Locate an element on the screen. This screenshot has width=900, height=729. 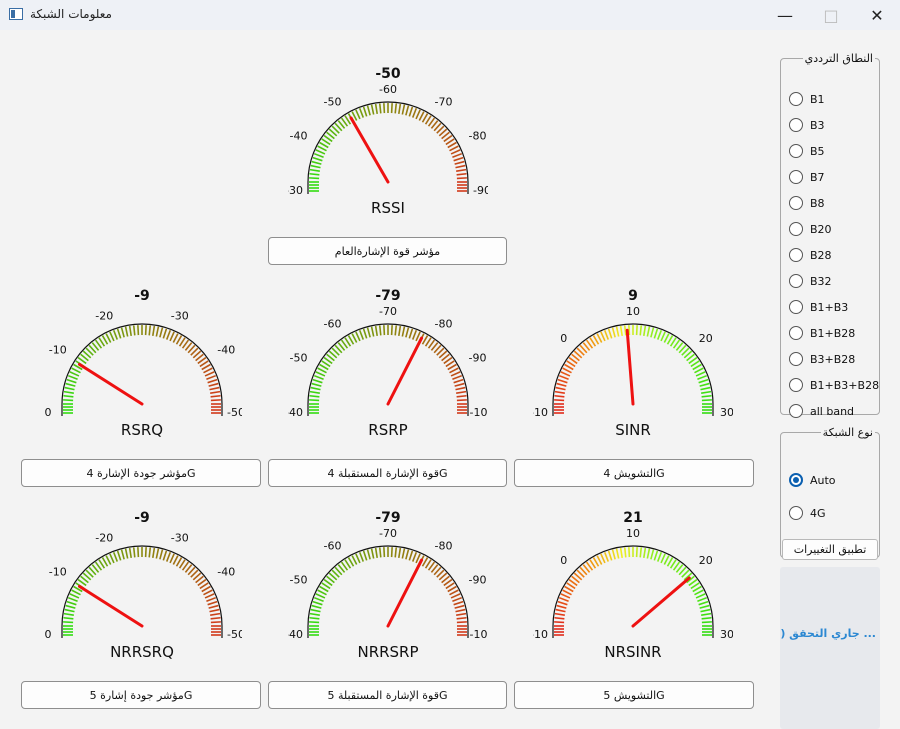
band-radio: B3+B28 is located at coordinates (822, 359).